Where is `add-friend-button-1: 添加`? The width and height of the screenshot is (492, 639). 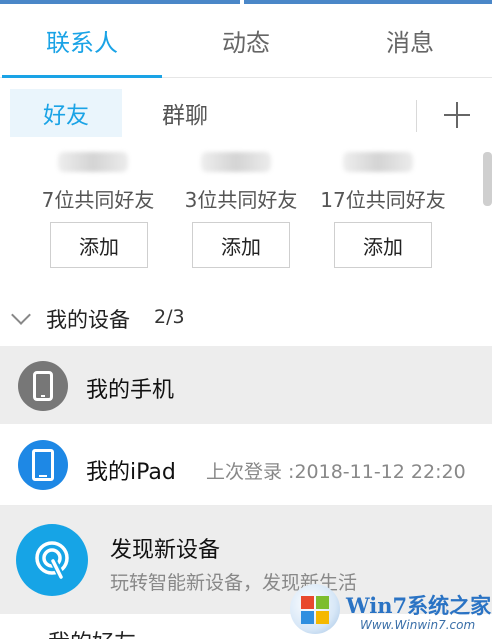 add-friend-button-1: 添加 is located at coordinates (99, 245).